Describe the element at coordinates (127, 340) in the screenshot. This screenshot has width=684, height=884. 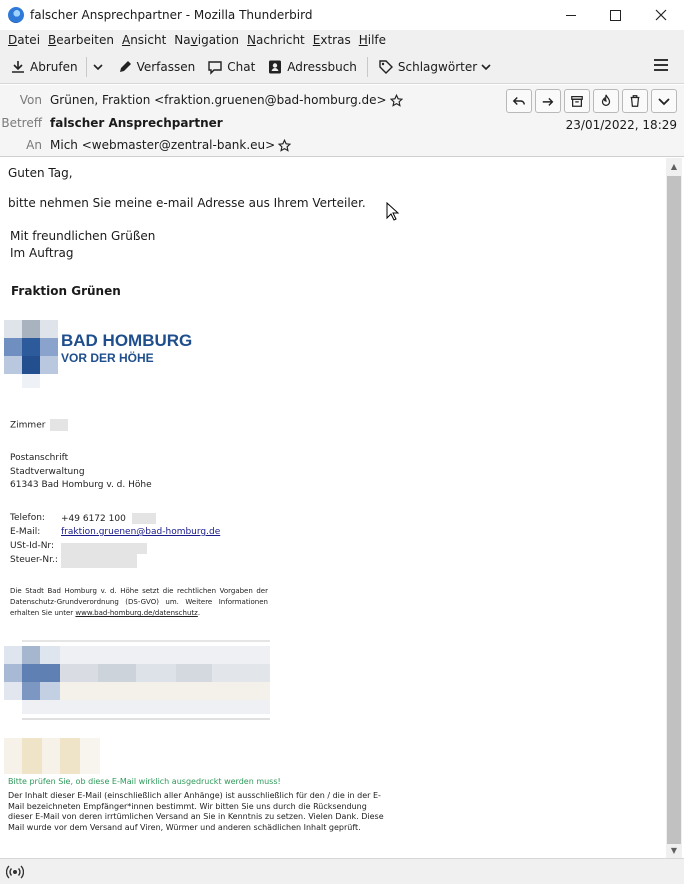
I see `logo-title: BAD HOMBURG` at that location.